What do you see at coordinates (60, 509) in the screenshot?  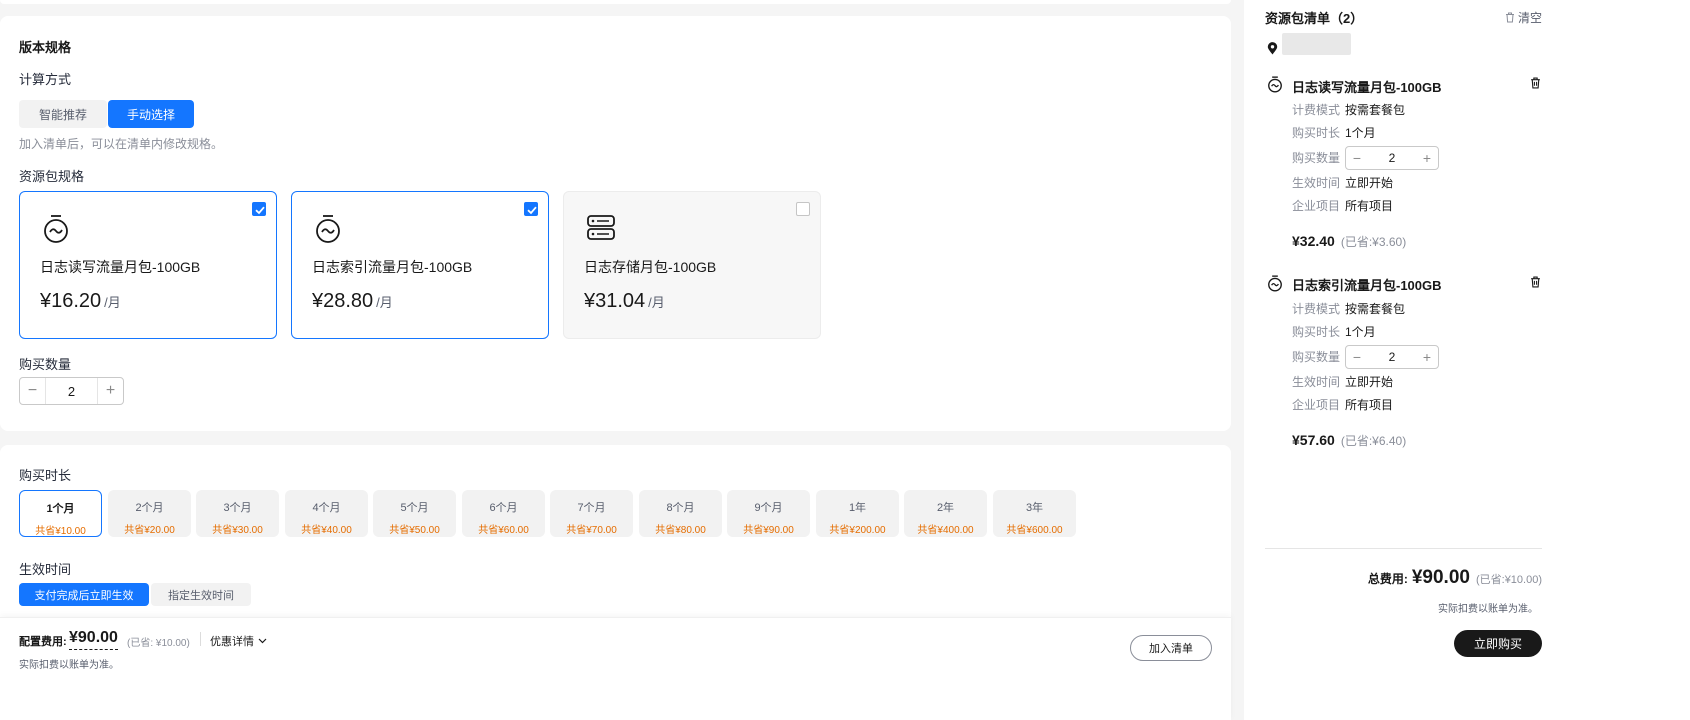 I see `duration-text: 1个月` at bounding box center [60, 509].